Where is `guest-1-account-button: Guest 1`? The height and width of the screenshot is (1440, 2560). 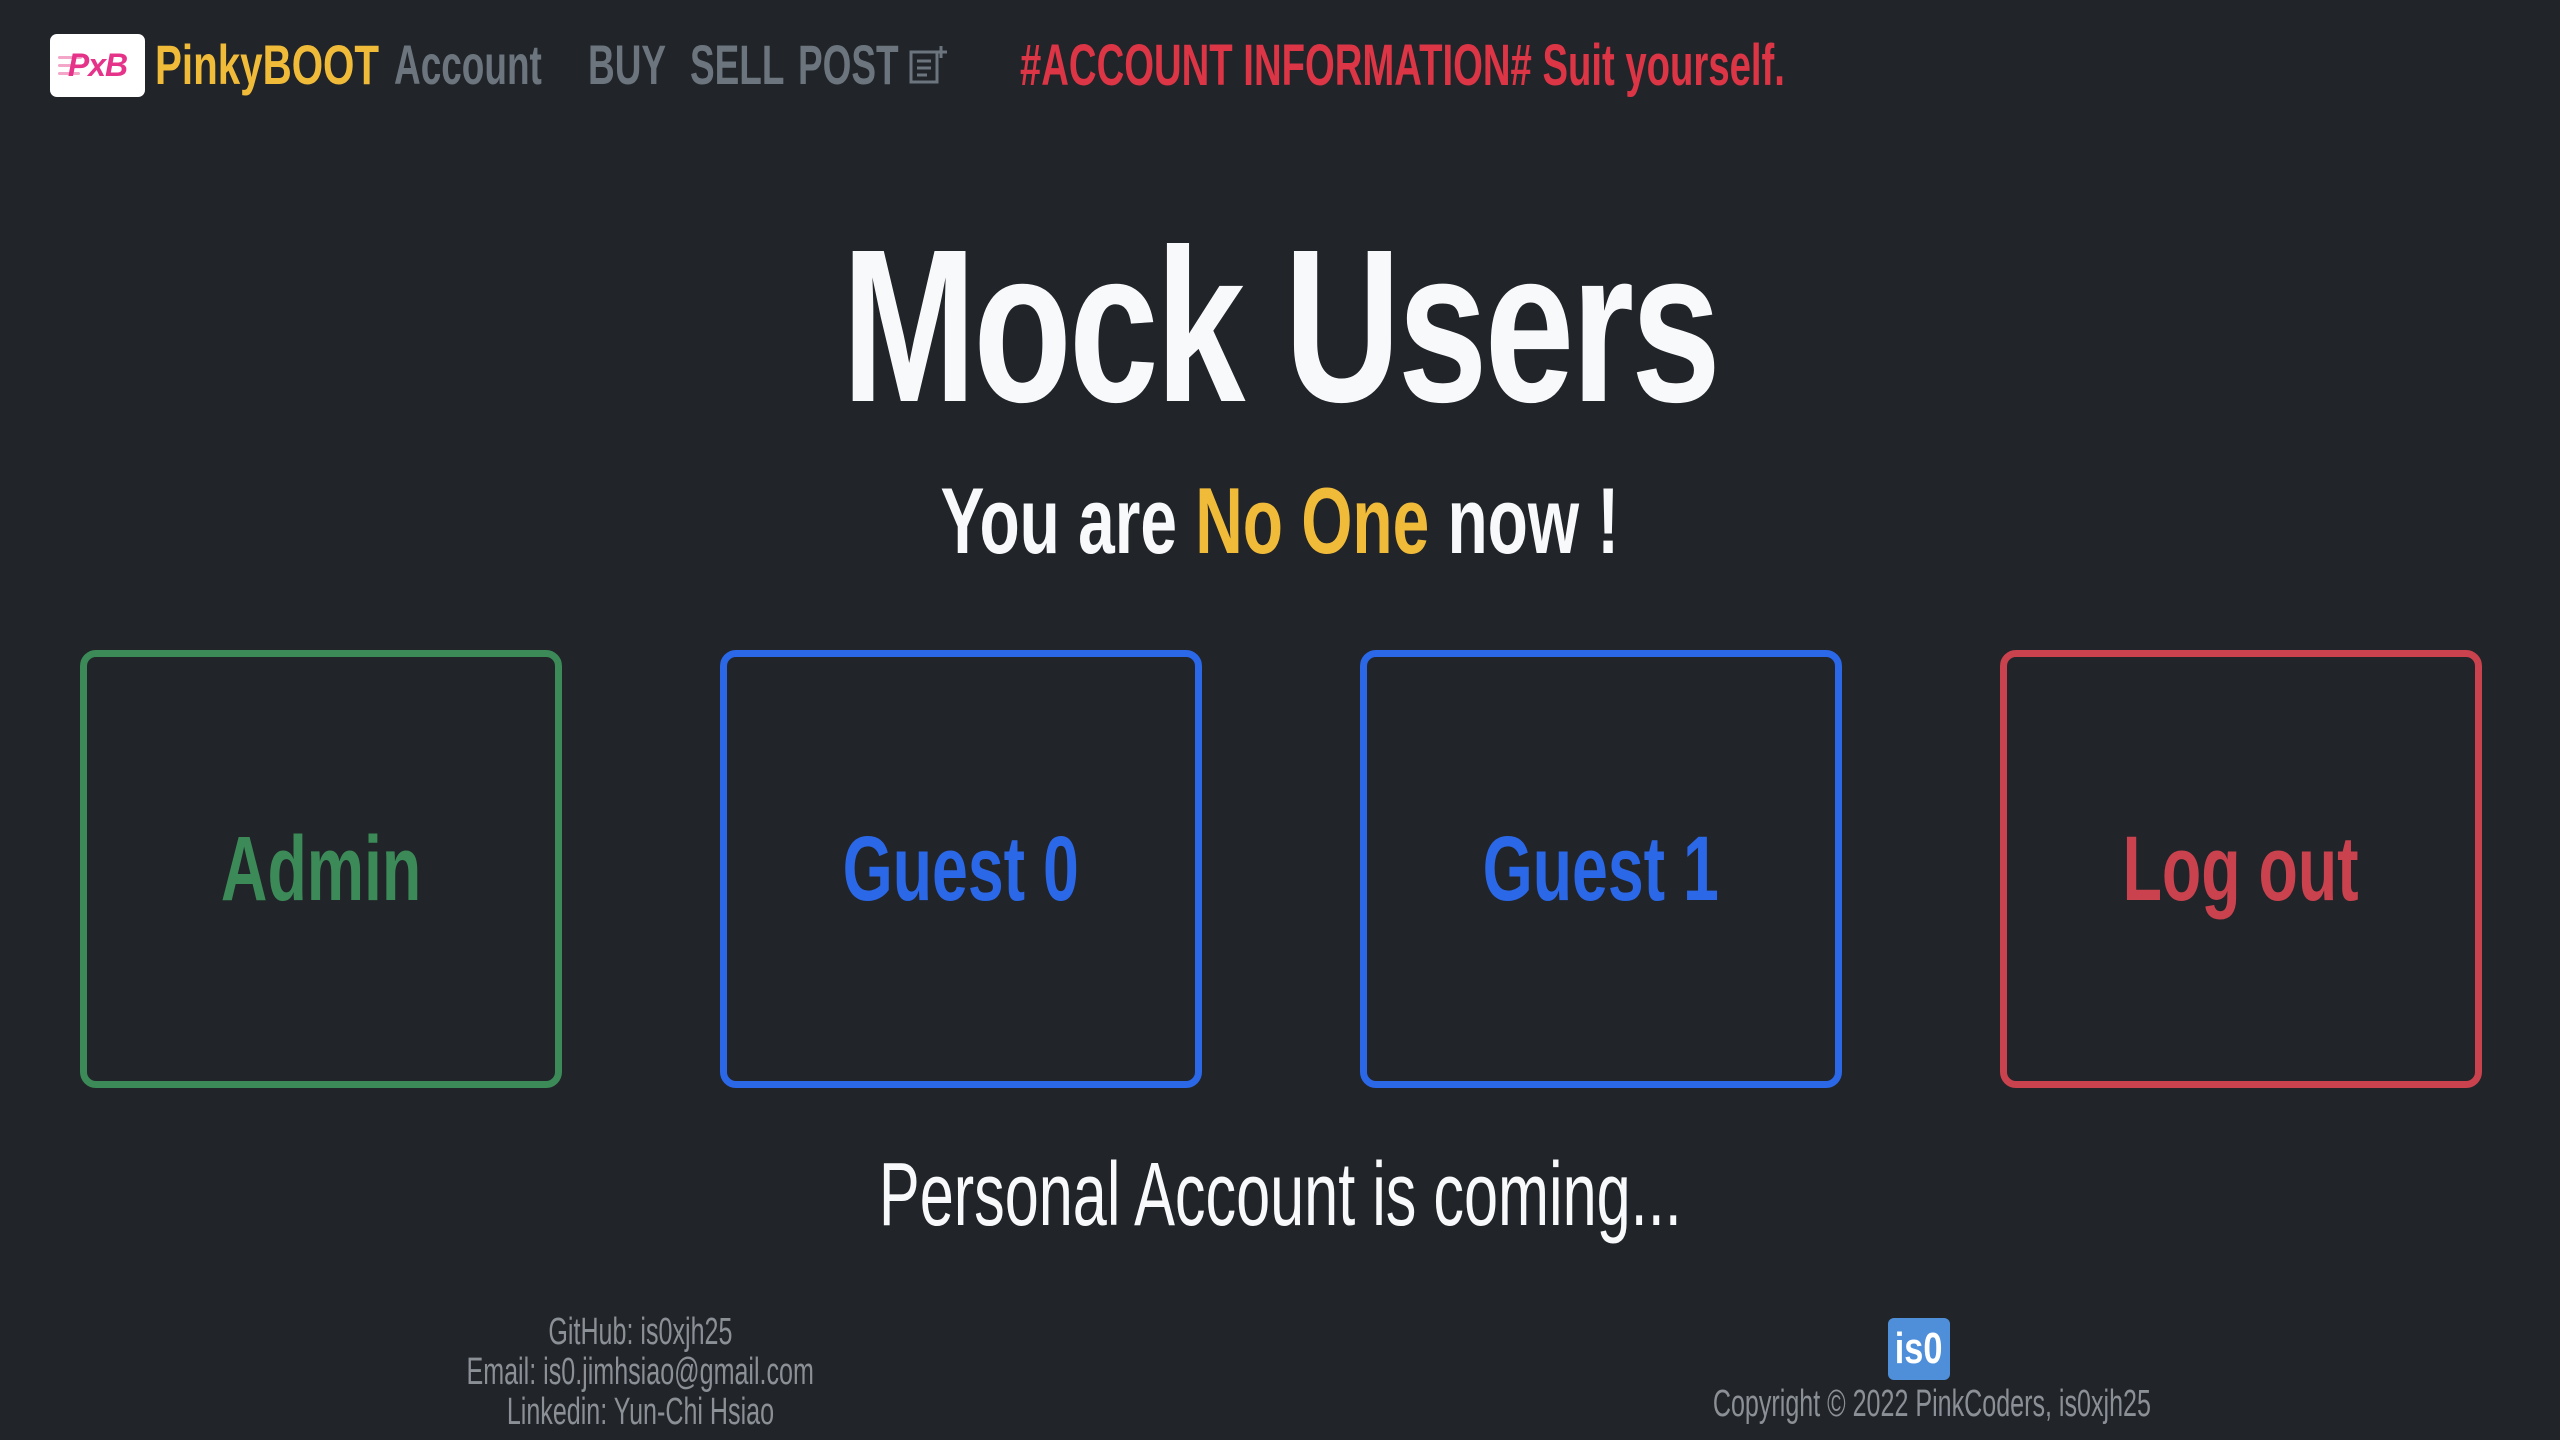
guest-1-account-button: Guest 1 is located at coordinates (1601, 869).